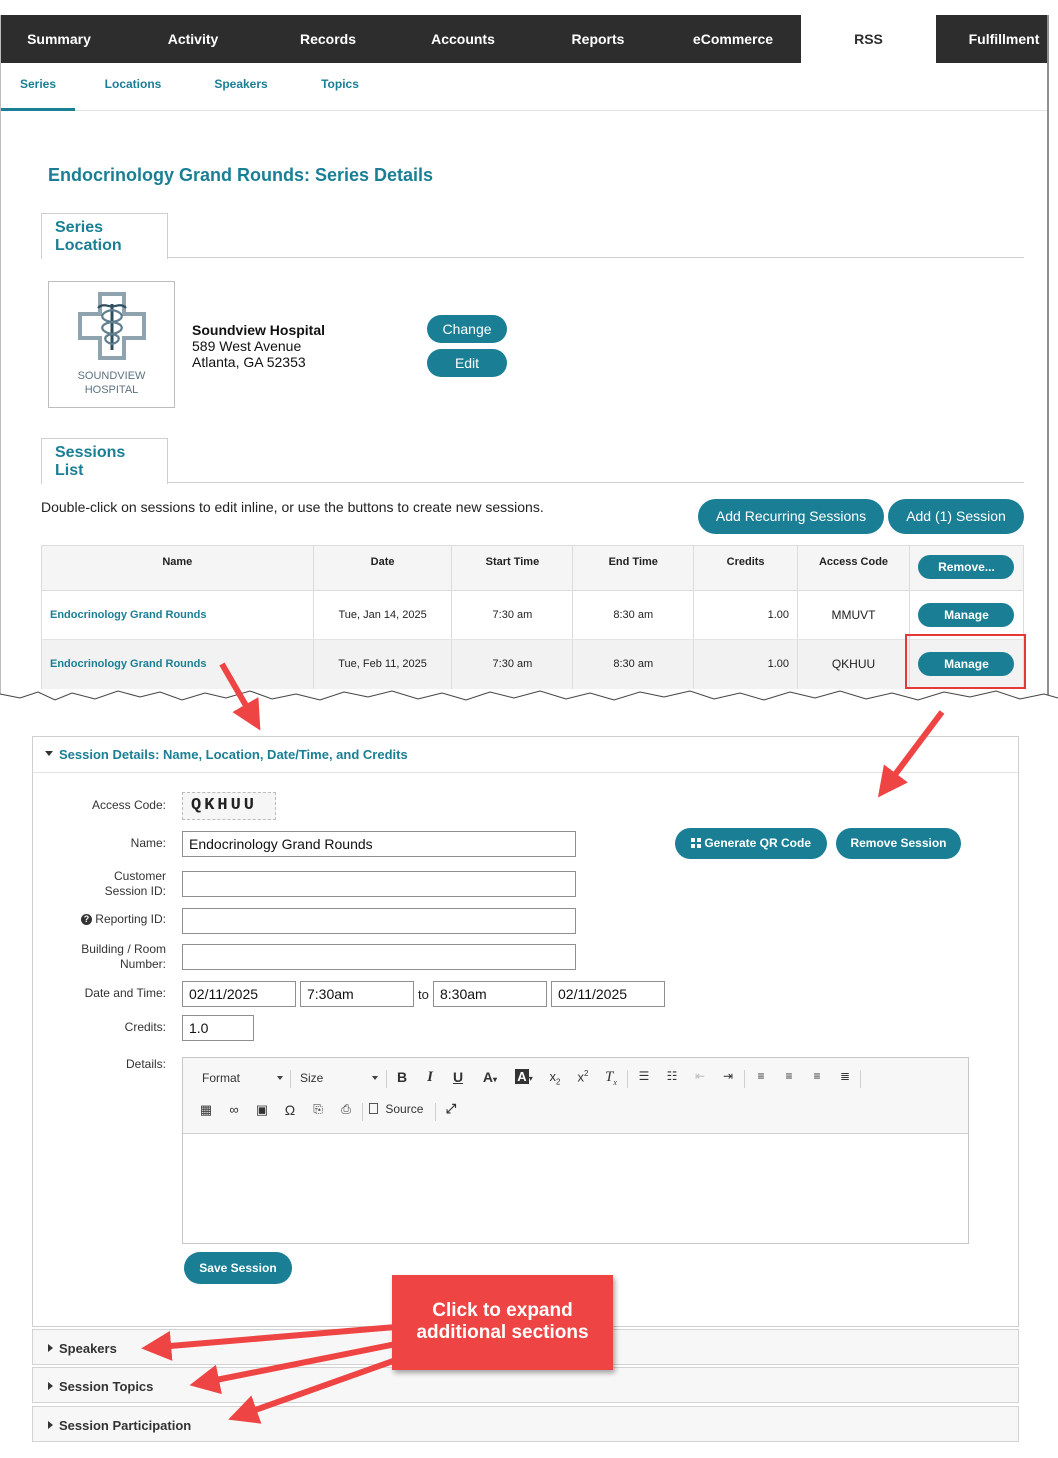  I want to click on reporting-id-input, so click(379, 921).